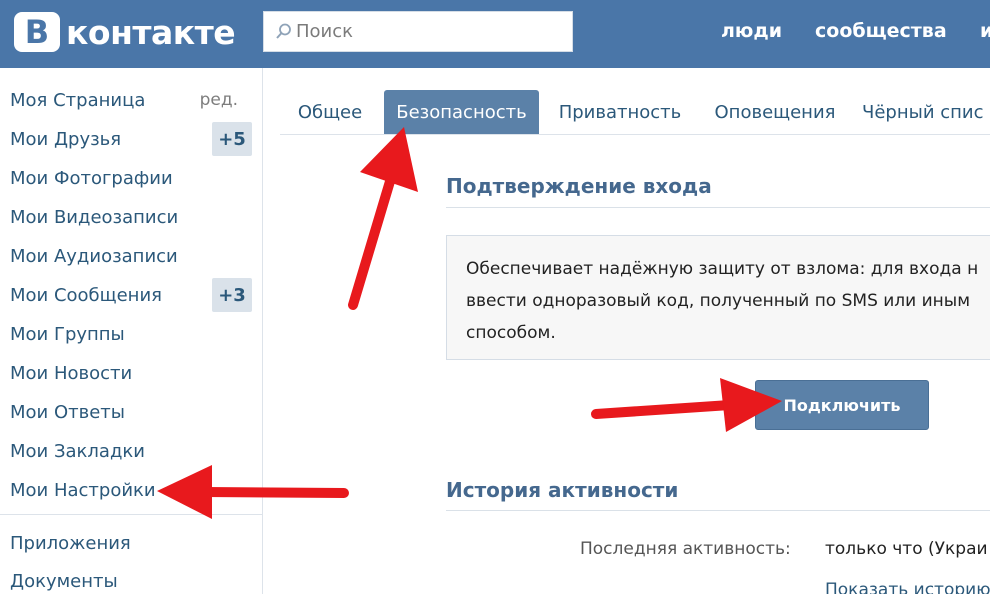 This screenshot has width=990, height=594. I want to click on arrow-to-security-tab-icon, so click(383, 218).